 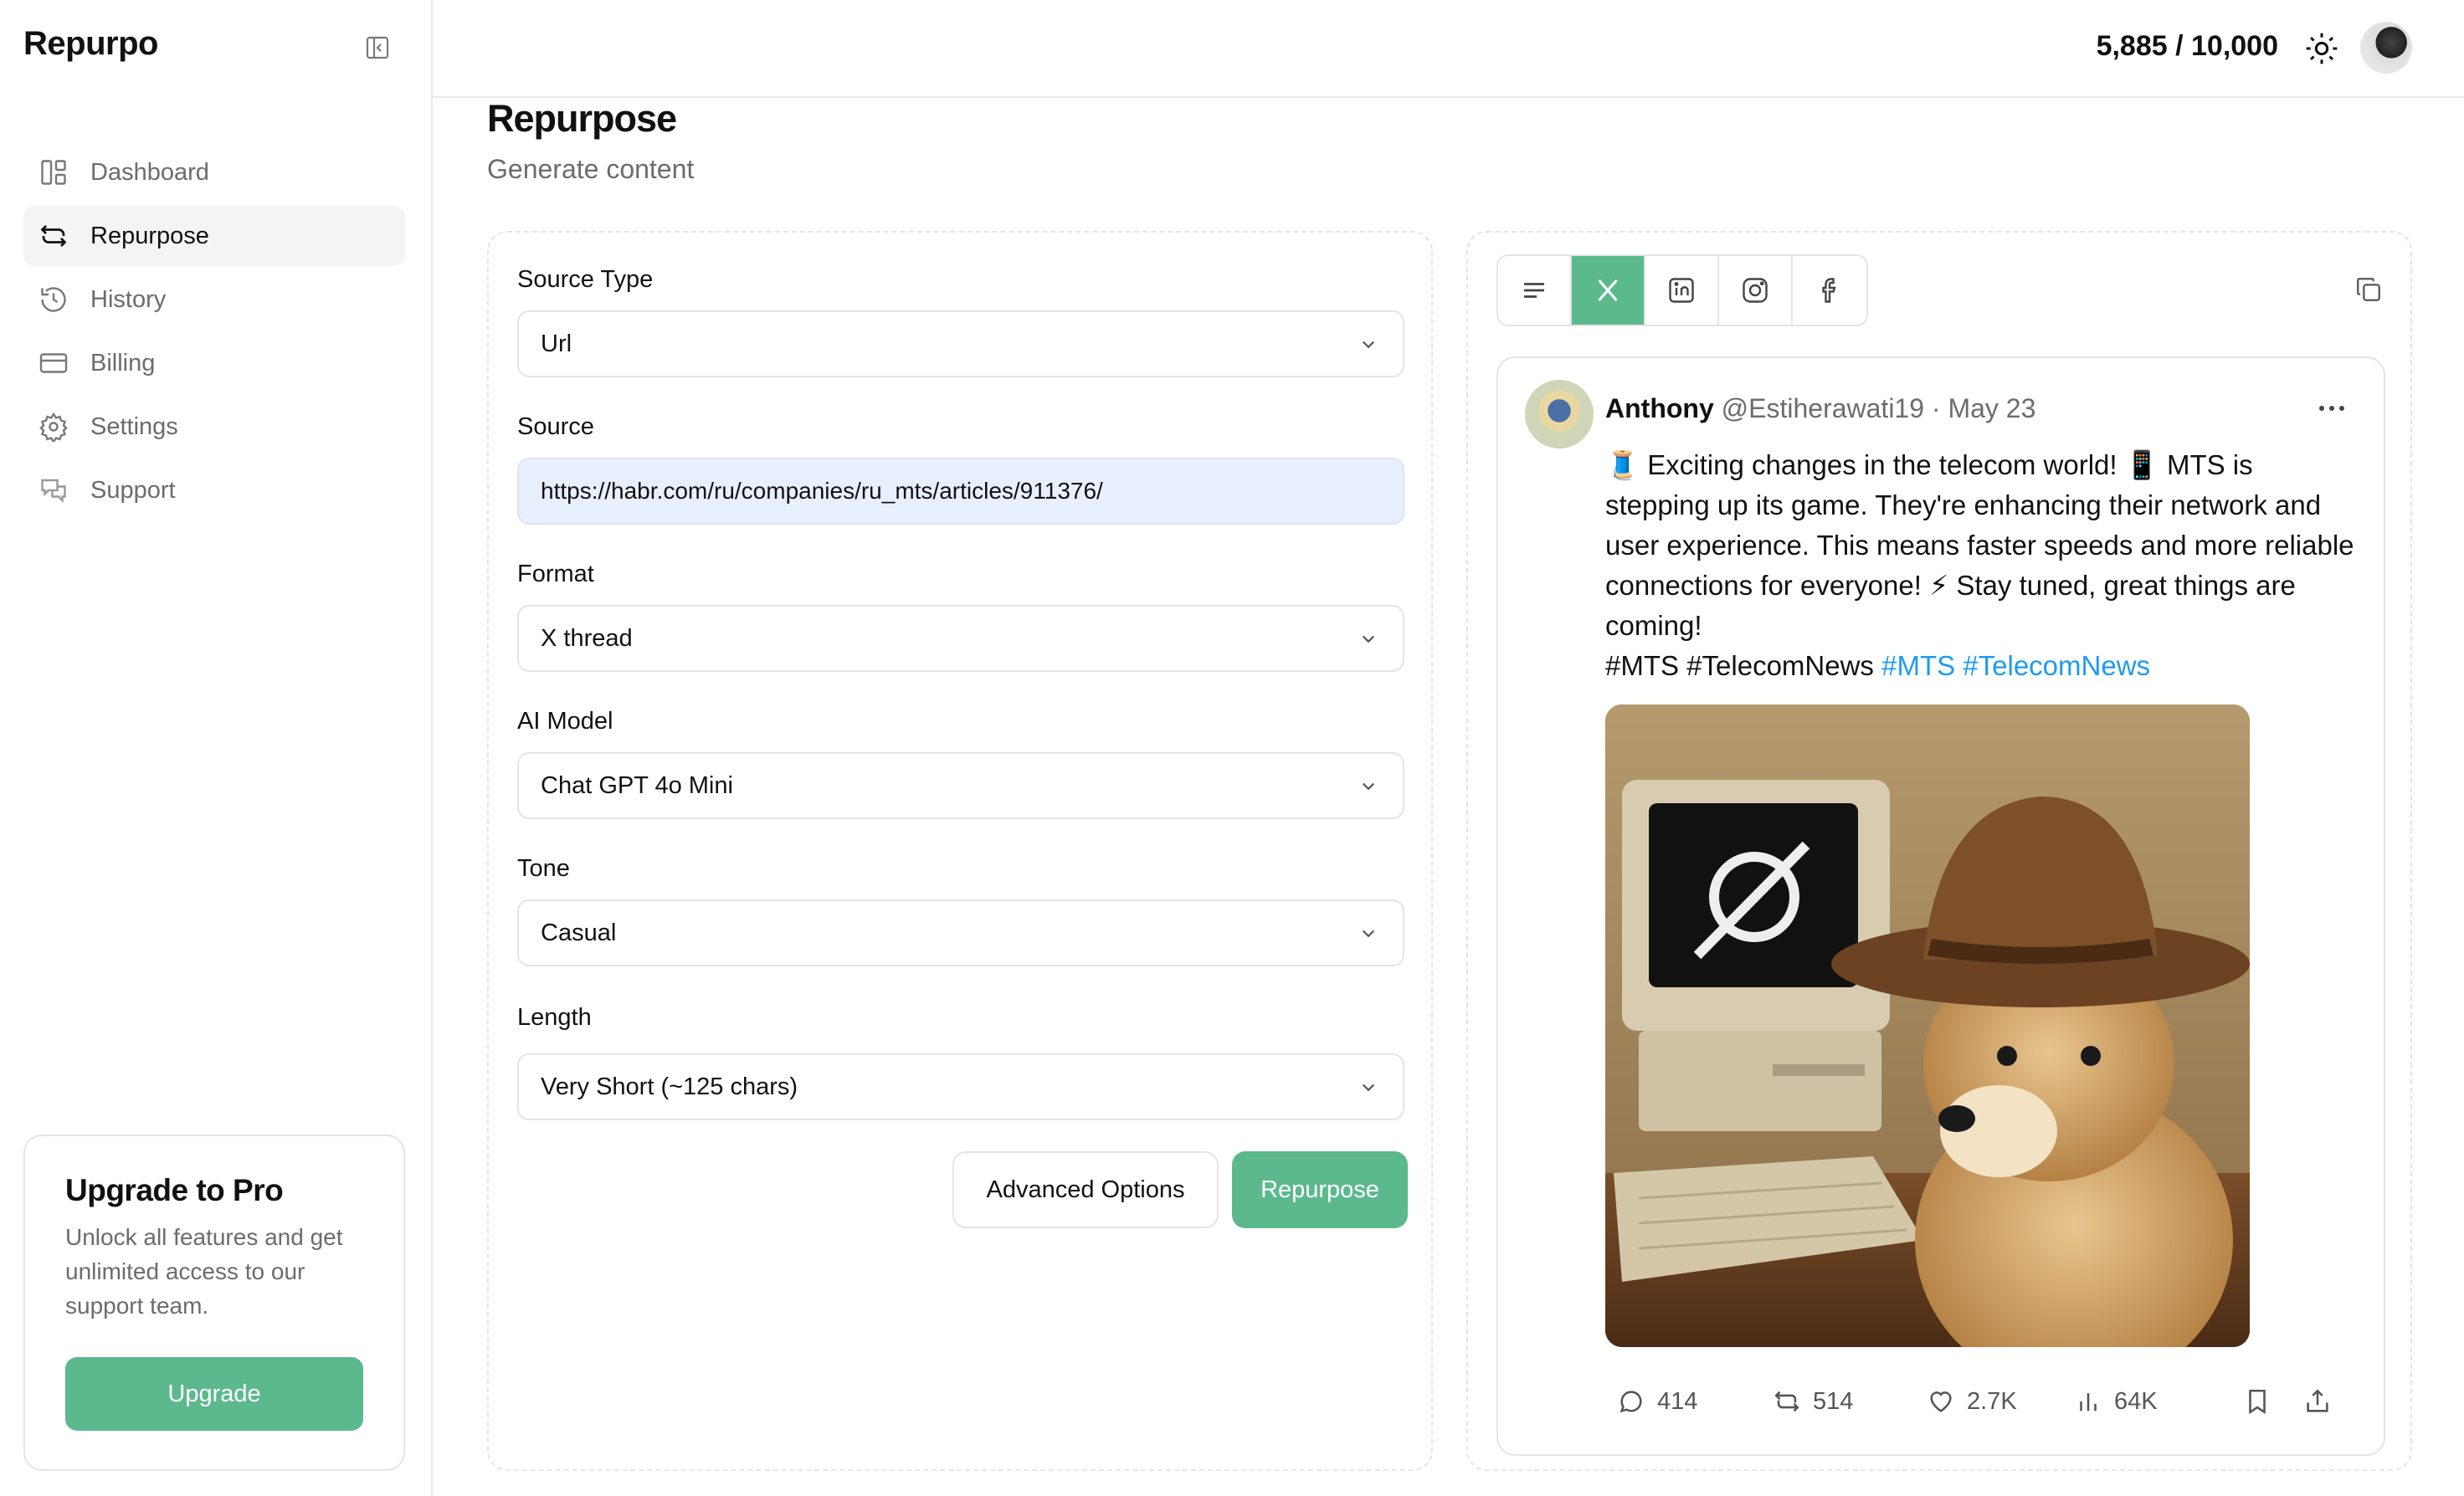 What do you see at coordinates (149, 235) in the screenshot?
I see `sidebar-item-label: Repurpose` at bounding box center [149, 235].